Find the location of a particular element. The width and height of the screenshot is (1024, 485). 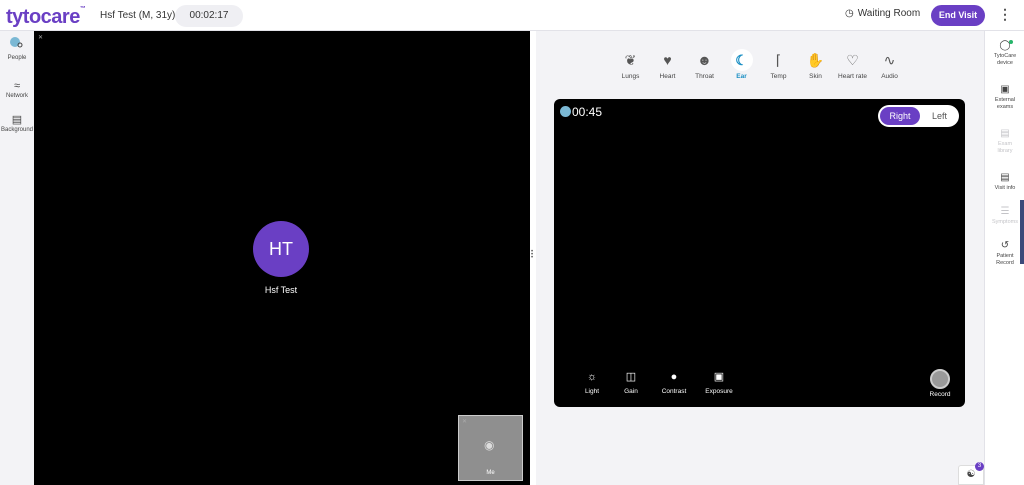

light-button: ☼ Light is located at coordinates (592, 382).